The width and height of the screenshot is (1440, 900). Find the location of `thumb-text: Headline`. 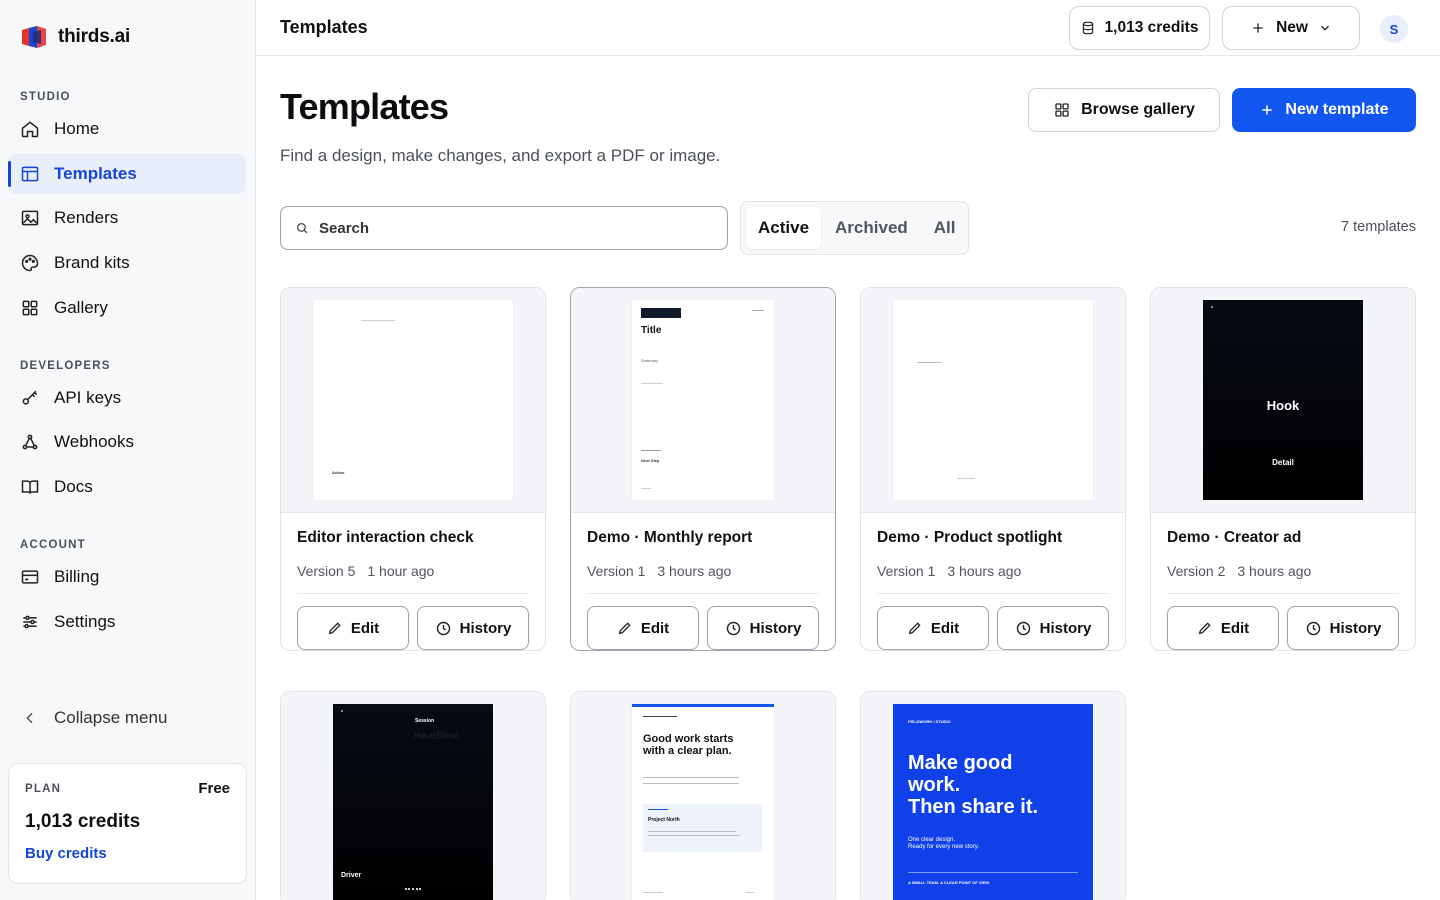

thumb-text: Headline is located at coordinates (436, 736).